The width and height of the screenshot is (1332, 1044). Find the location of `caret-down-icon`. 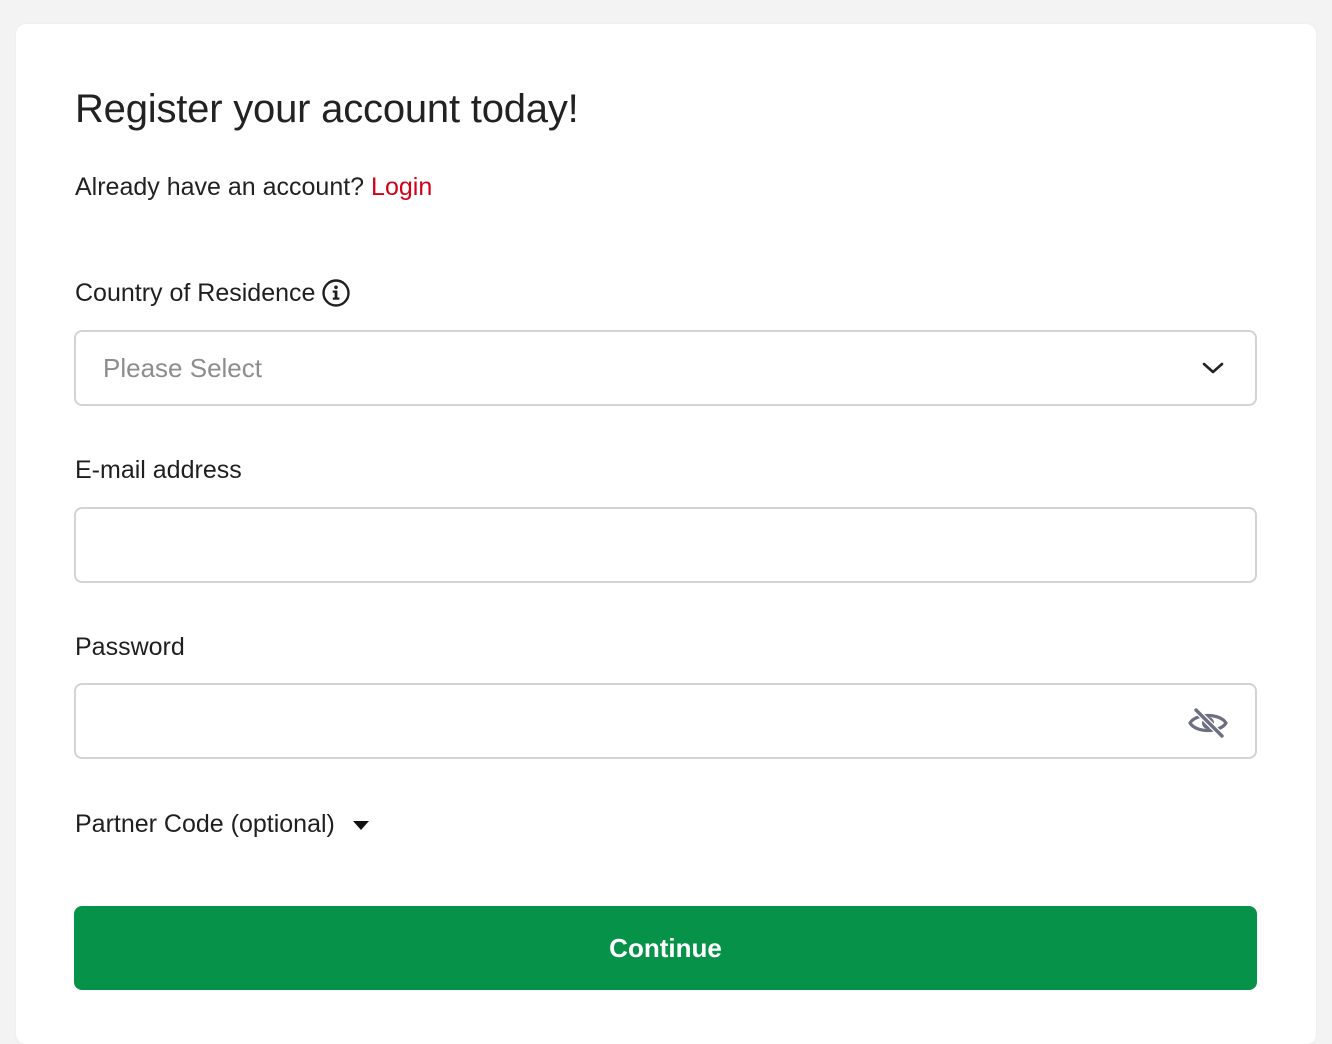

caret-down-icon is located at coordinates (361, 825).